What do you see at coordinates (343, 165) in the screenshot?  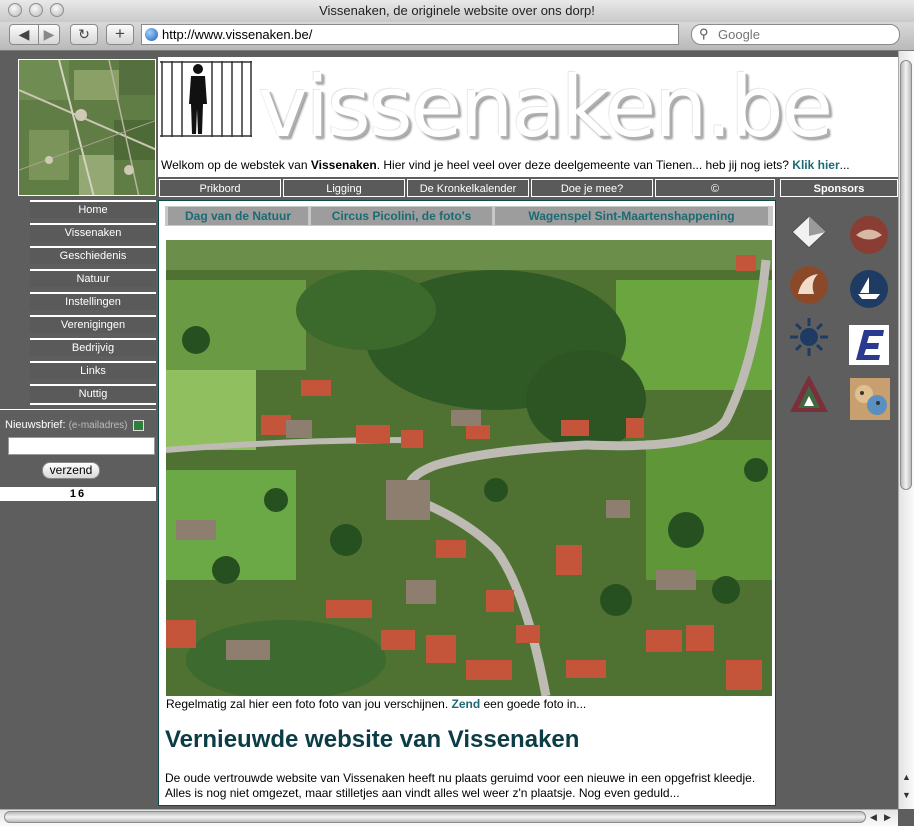 I see `welcome-village: Vissenaken` at bounding box center [343, 165].